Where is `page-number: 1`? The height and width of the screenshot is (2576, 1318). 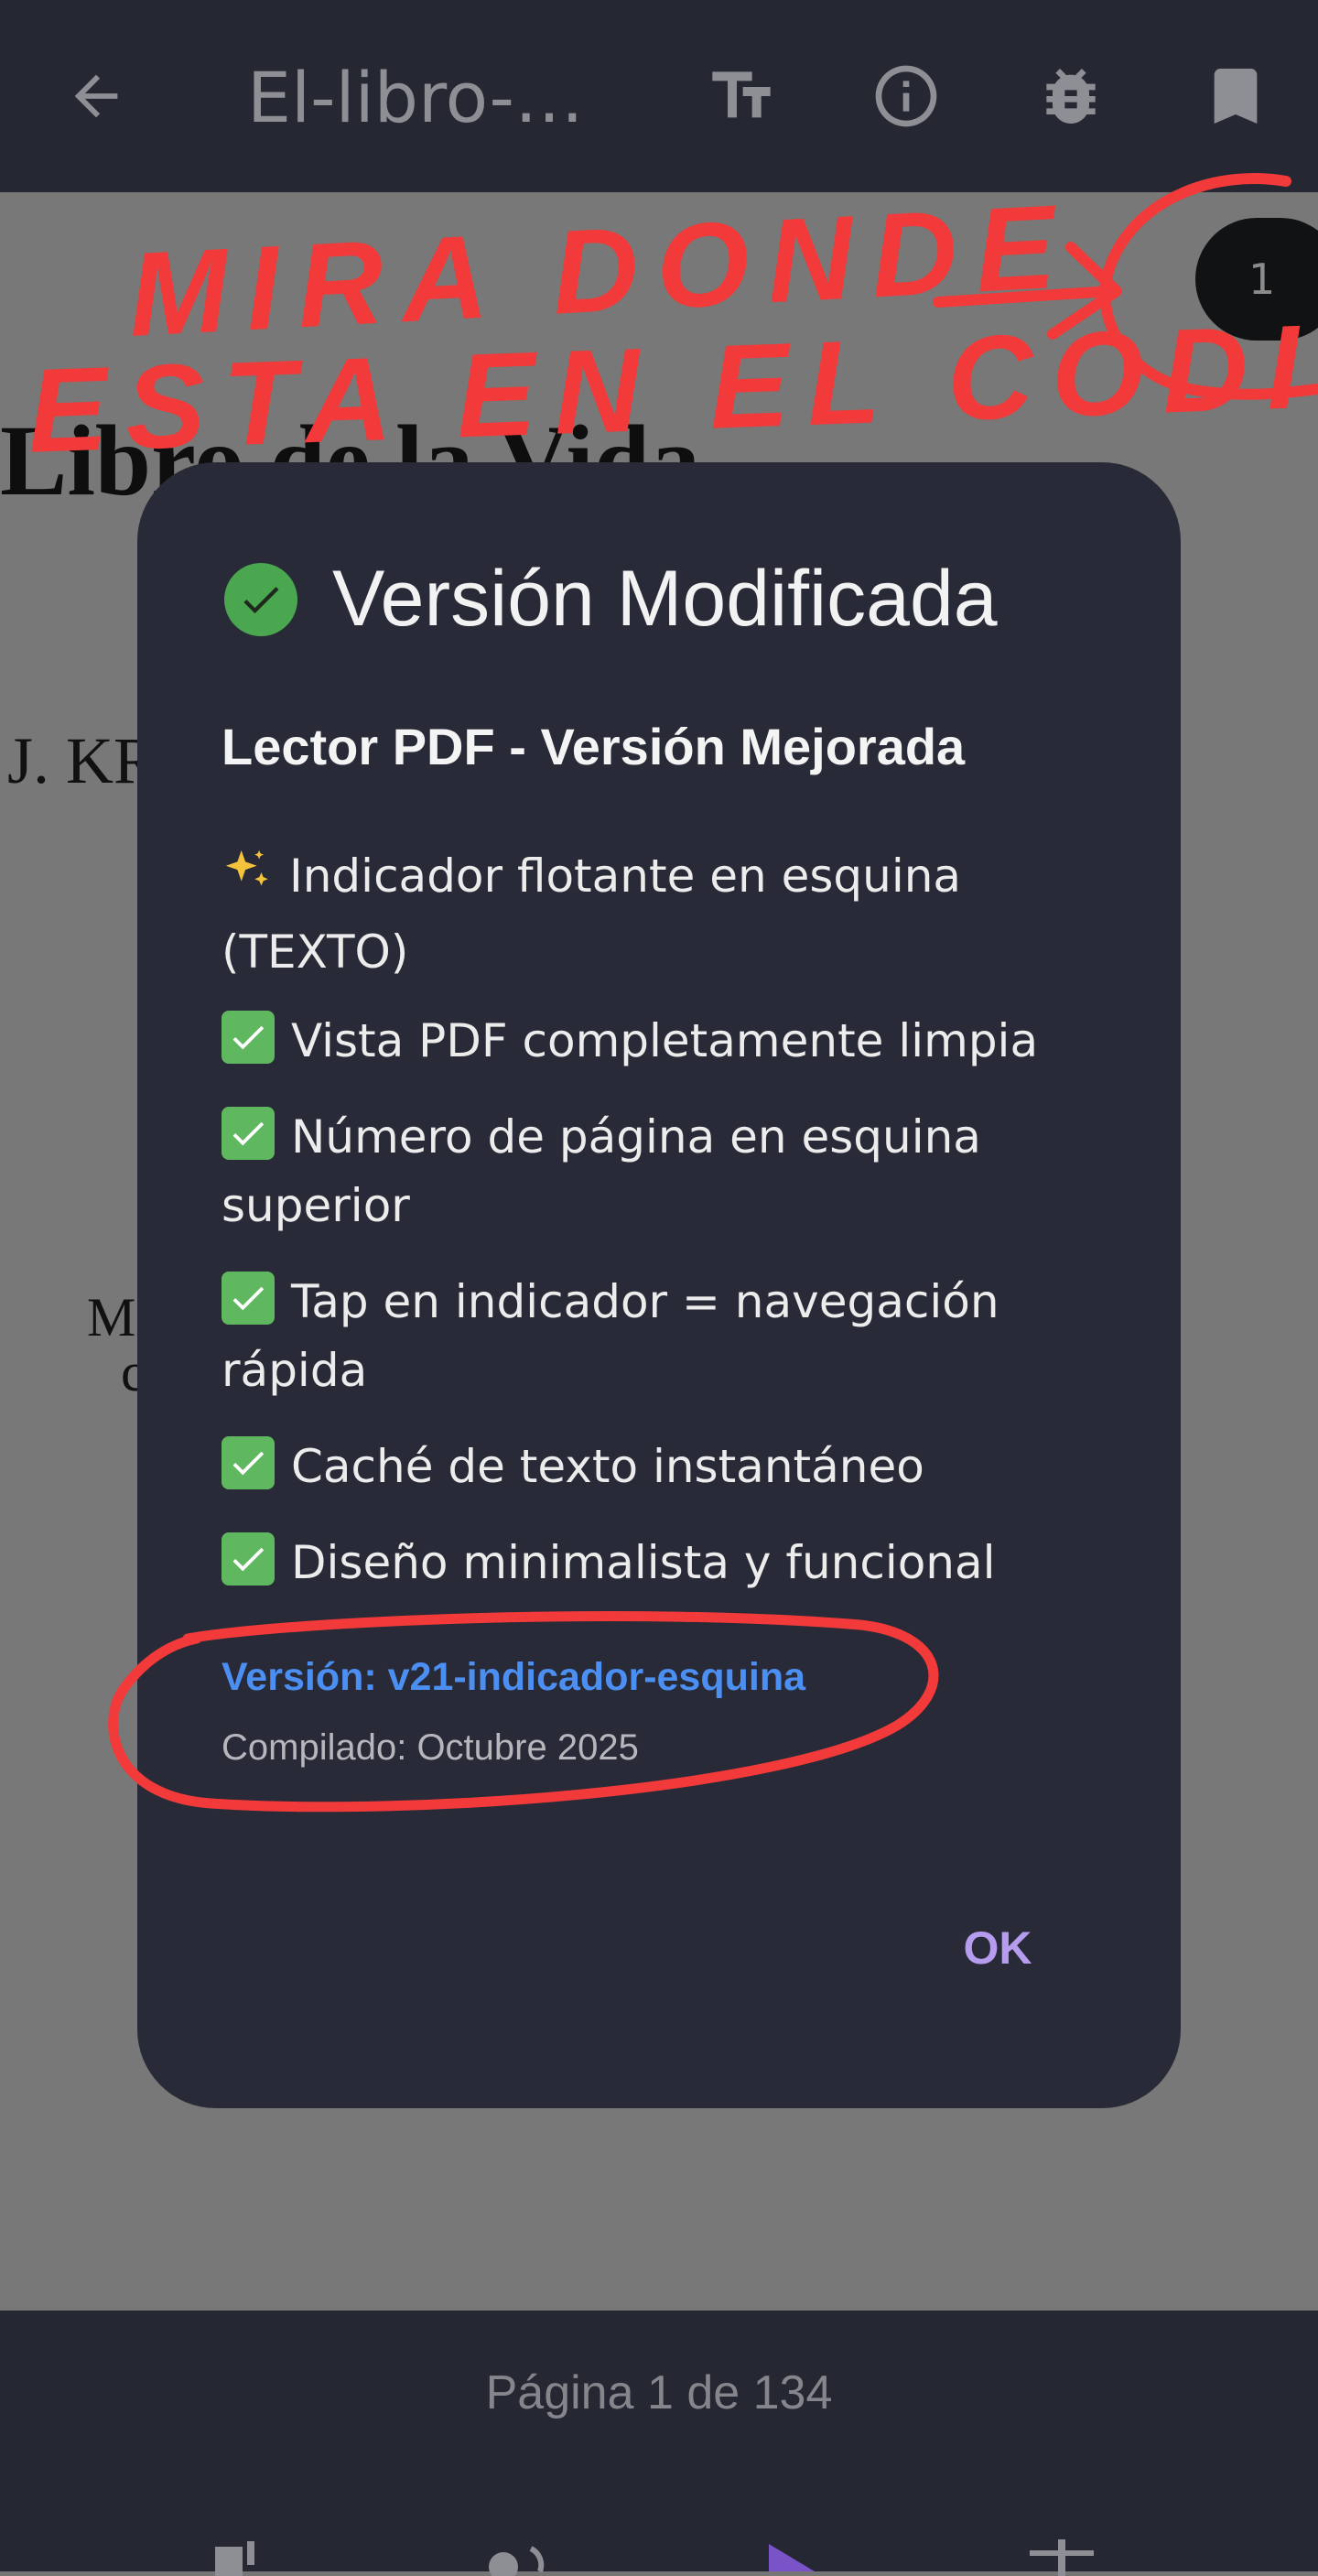 page-number: 1 is located at coordinates (1262, 279).